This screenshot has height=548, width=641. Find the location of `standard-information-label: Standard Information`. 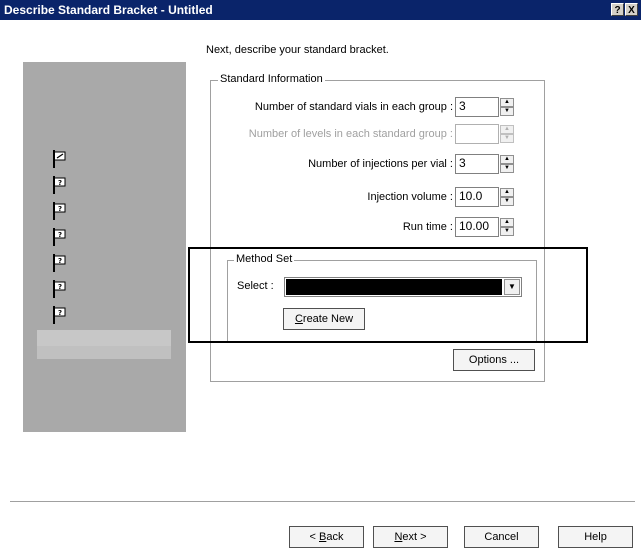

standard-information-label: Standard Information is located at coordinates (271, 79).